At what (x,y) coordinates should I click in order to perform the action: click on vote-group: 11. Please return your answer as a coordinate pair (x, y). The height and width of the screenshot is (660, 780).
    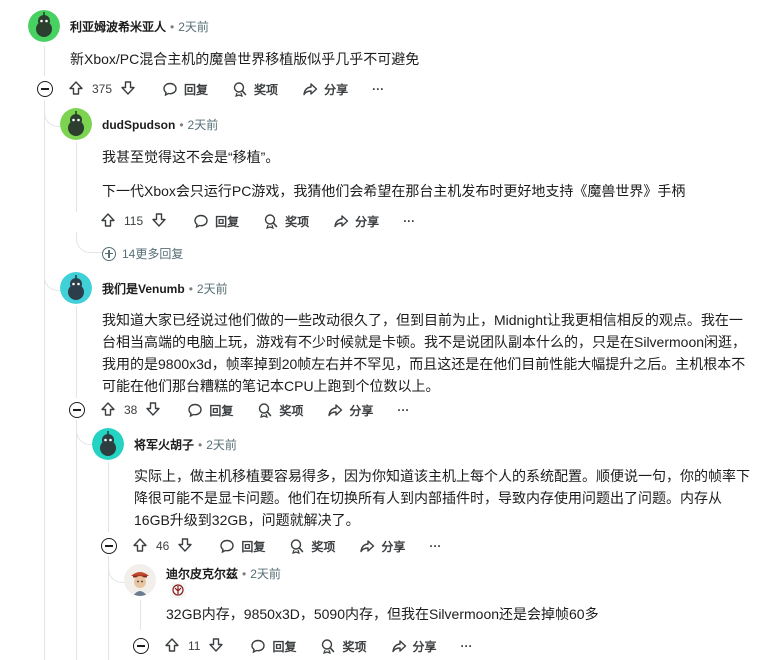
    Looking at the image, I should click on (194, 646).